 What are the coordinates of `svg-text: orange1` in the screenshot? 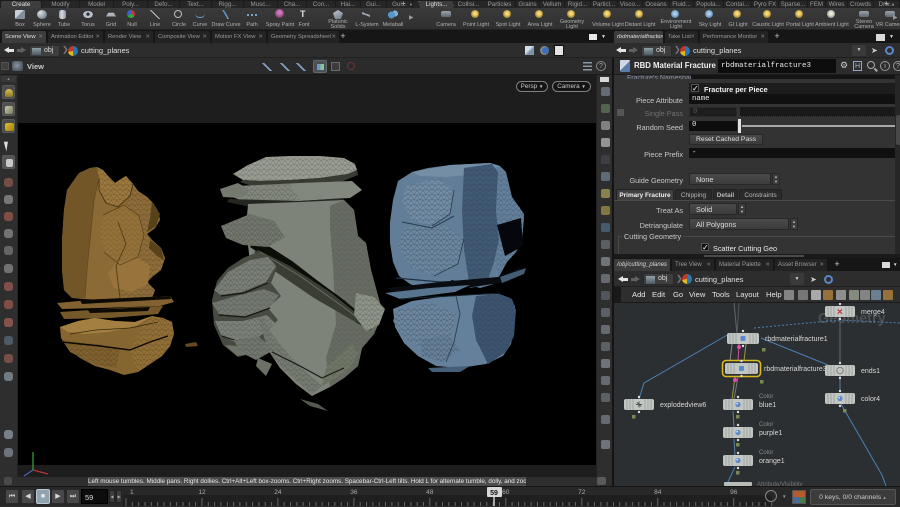 It's located at (772, 461).